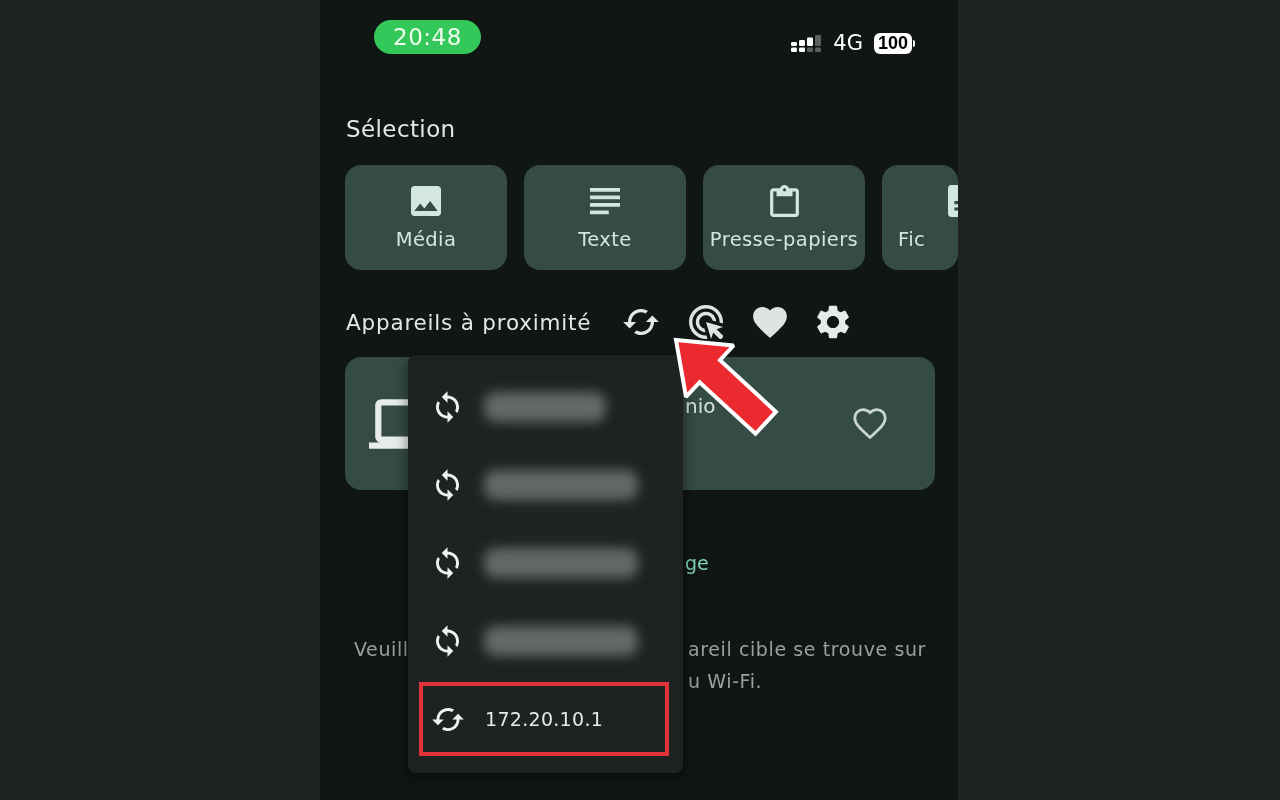 This screenshot has width=1280, height=800. What do you see at coordinates (389, 423) in the screenshot?
I see `laptop-icon` at bounding box center [389, 423].